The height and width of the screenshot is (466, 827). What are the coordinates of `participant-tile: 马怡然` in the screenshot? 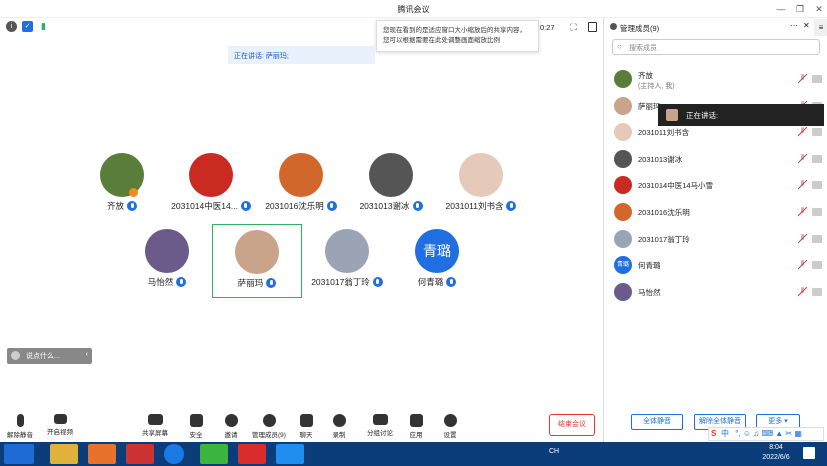 It's located at (167, 259).